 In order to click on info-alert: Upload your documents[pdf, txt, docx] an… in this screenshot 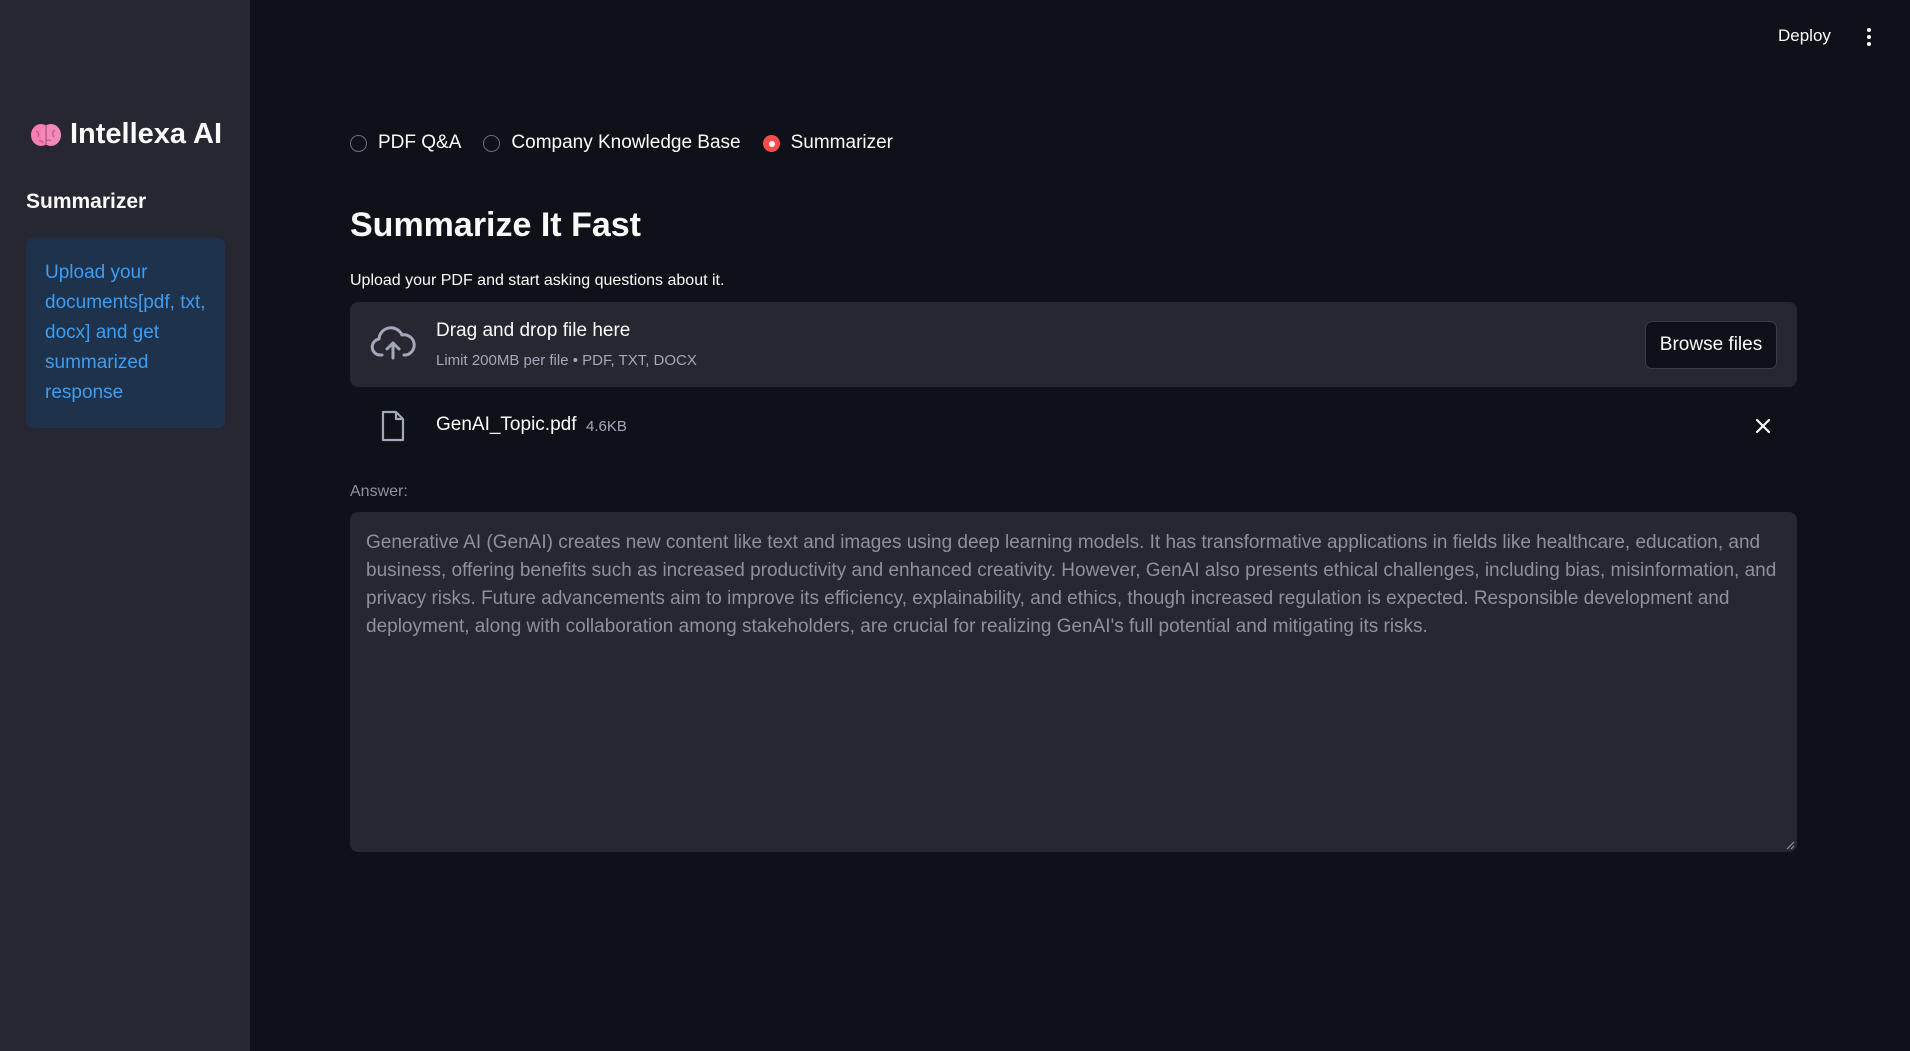, I will do `click(125, 333)`.